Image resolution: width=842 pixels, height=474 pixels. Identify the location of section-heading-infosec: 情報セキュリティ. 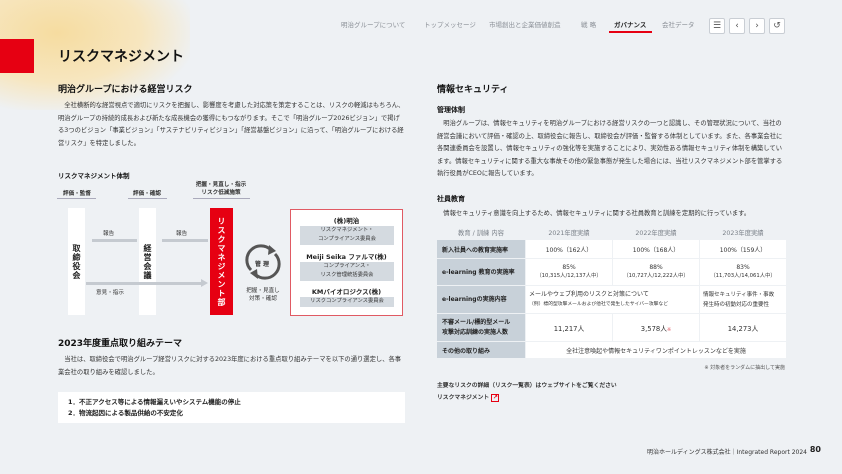
(473, 90).